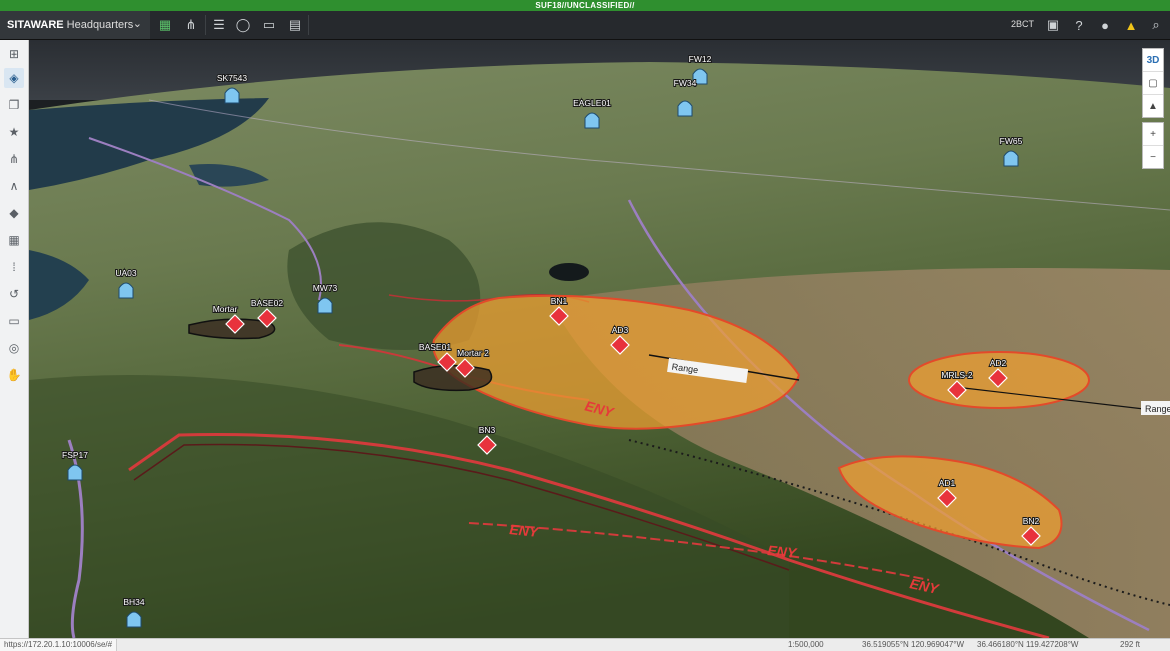 Image resolution: width=1170 pixels, height=651 pixels. I want to click on target-icon: ◎, so click(14, 348).